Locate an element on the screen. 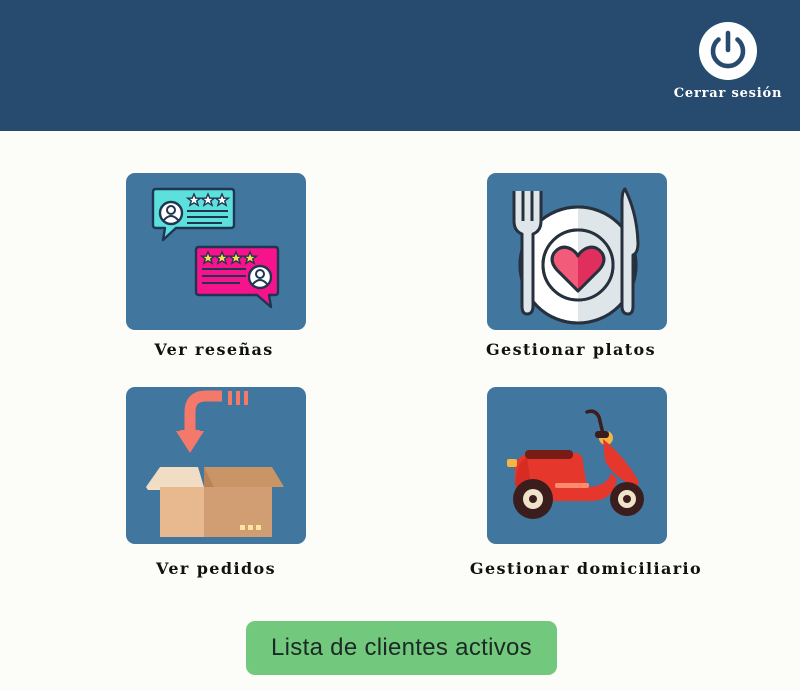 The image size is (800, 690). delivery-label: Gestionar domiciliario is located at coordinates (586, 568).